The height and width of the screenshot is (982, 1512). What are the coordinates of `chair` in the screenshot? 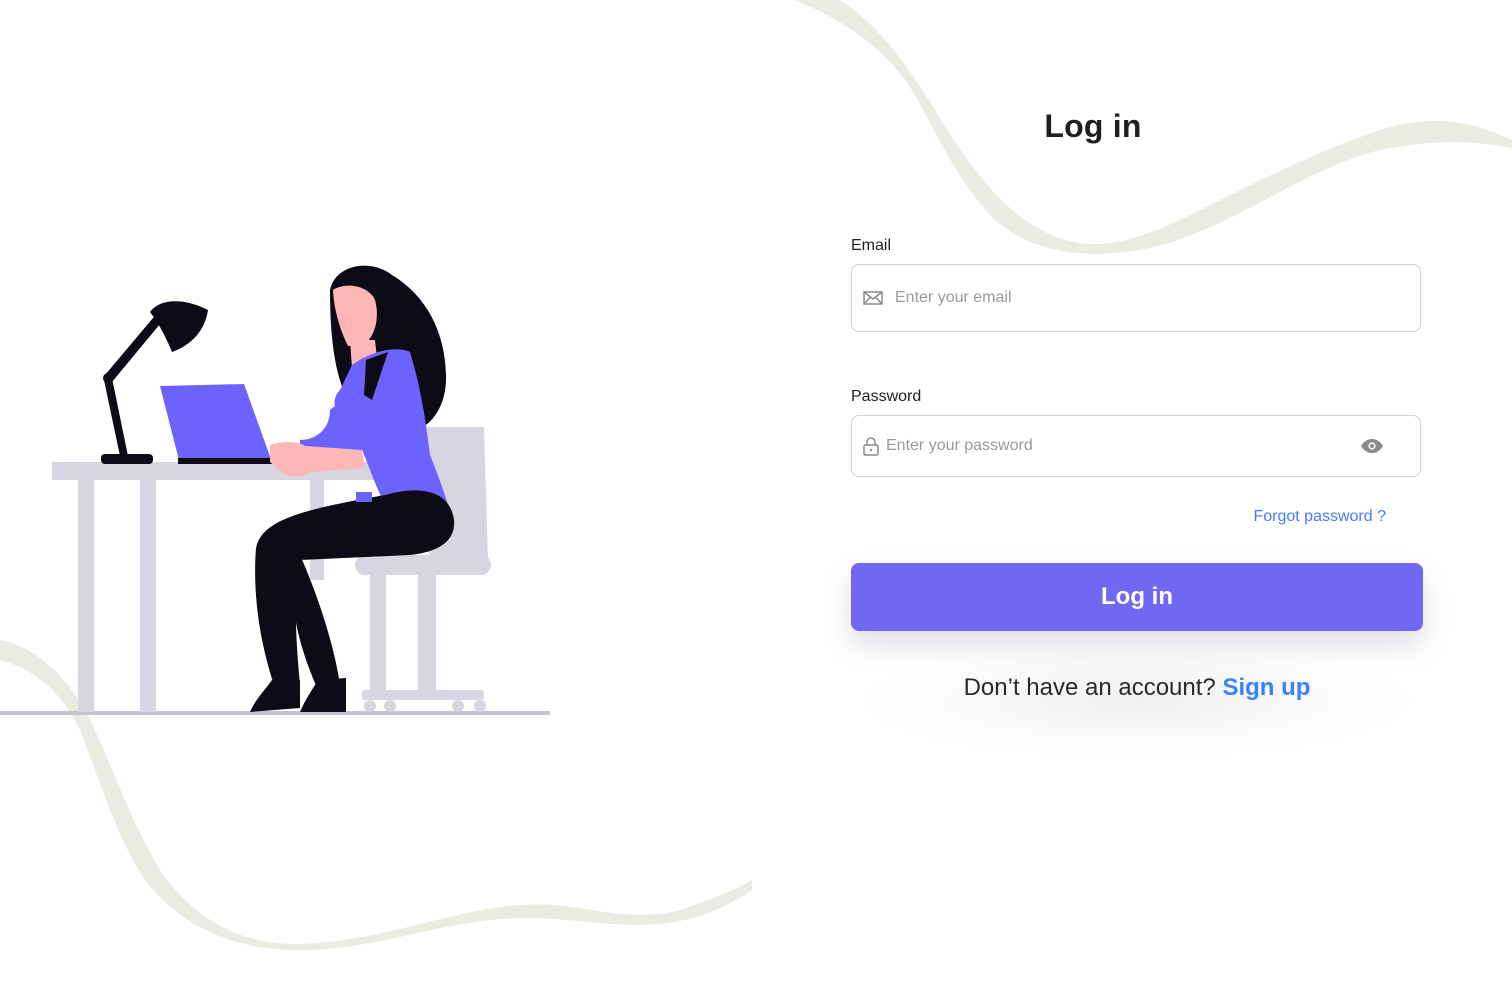 It's located at (423, 569).